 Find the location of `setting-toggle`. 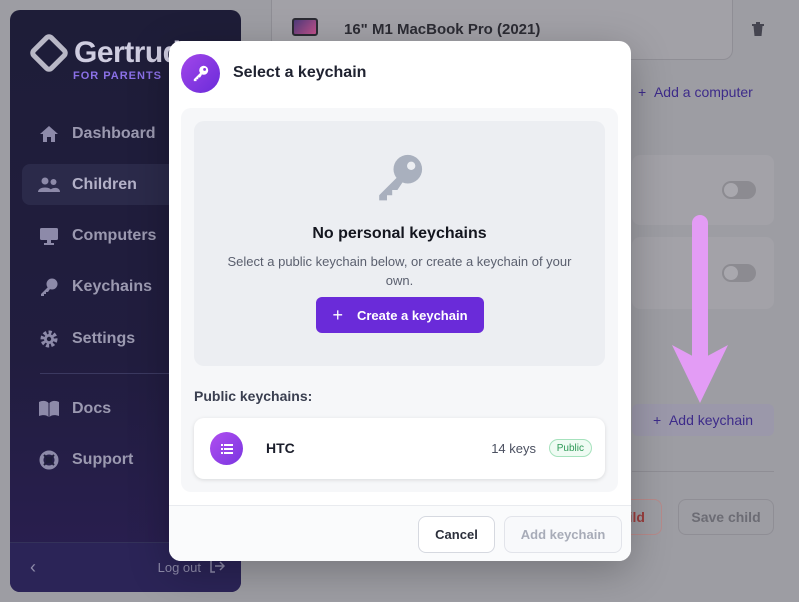

setting-toggle is located at coordinates (739, 190).